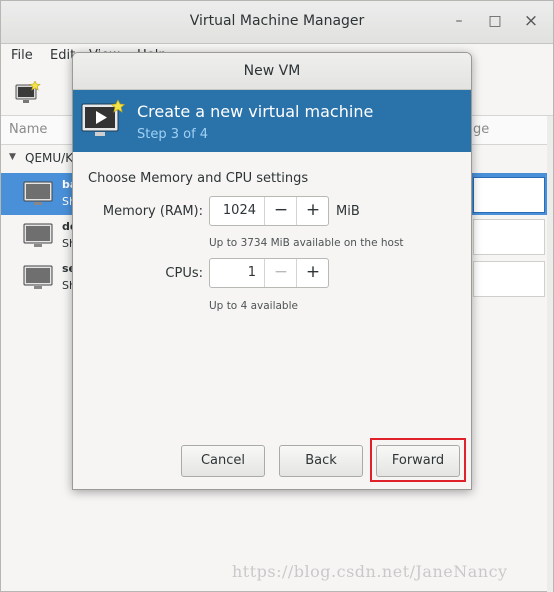  What do you see at coordinates (348, 211) in the screenshot?
I see `memory-unit: MiB` at bounding box center [348, 211].